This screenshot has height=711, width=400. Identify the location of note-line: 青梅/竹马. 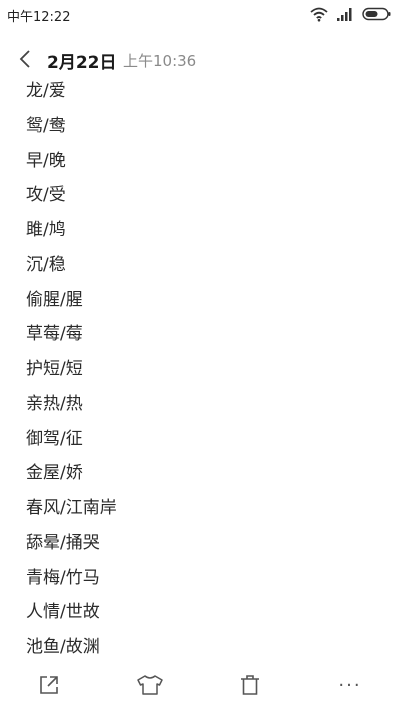
(63, 577).